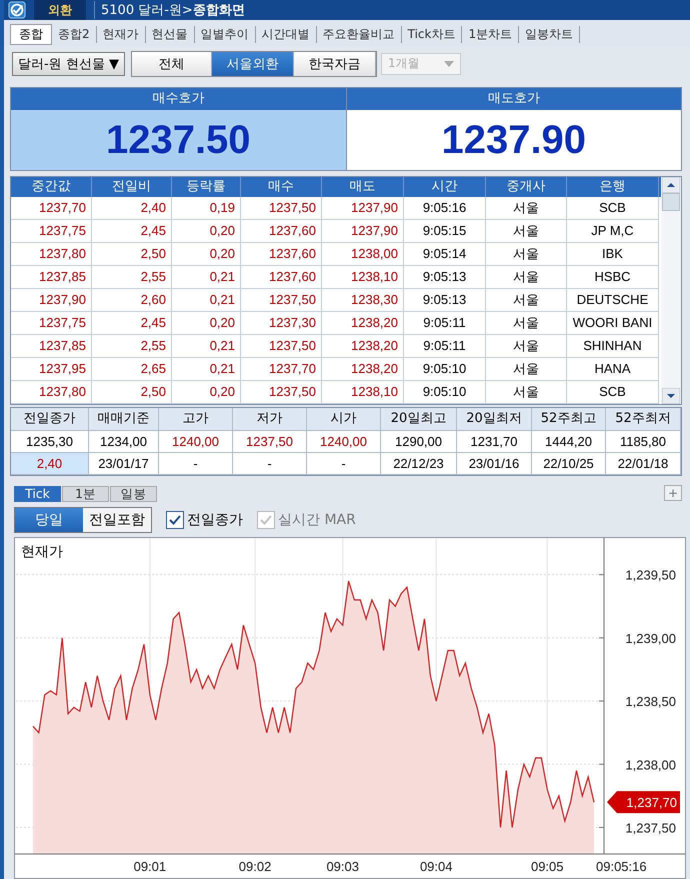 The image size is (690, 879). Describe the element at coordinates (613, 369) in the screenshot. I see `table-cell: HANA` at that location.